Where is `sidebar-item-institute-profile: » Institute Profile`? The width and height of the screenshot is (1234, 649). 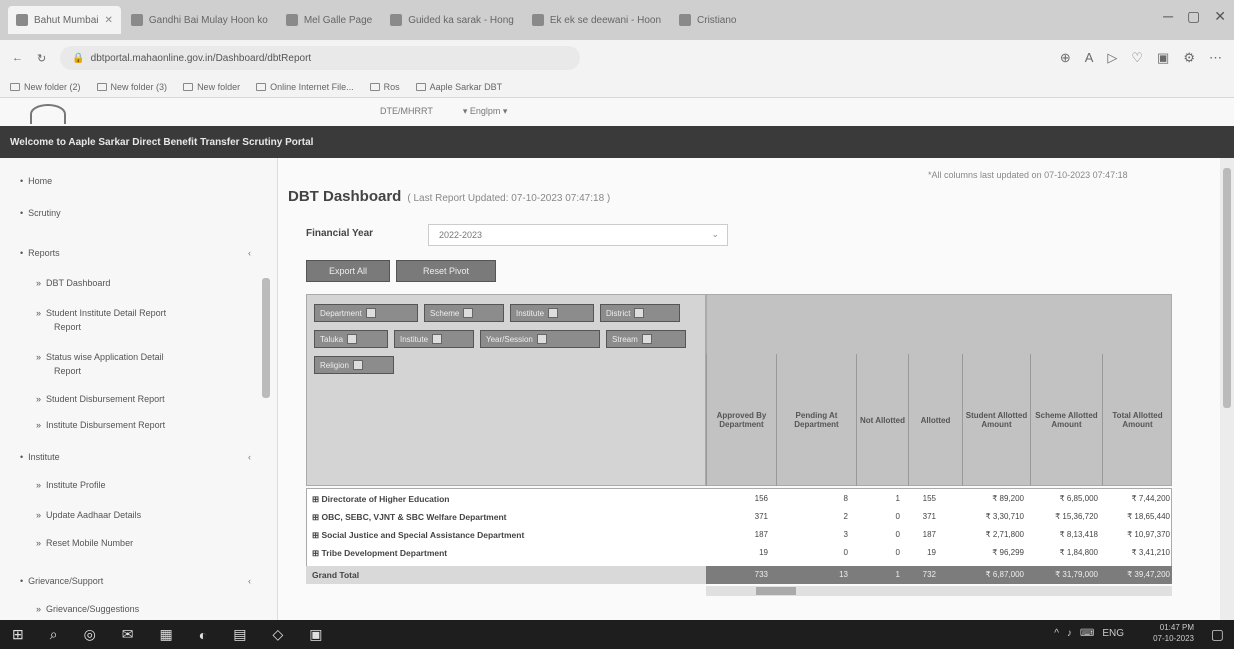
sidebar-item-institute-profile: » Institute Profile is located at coordinates (71, 485).